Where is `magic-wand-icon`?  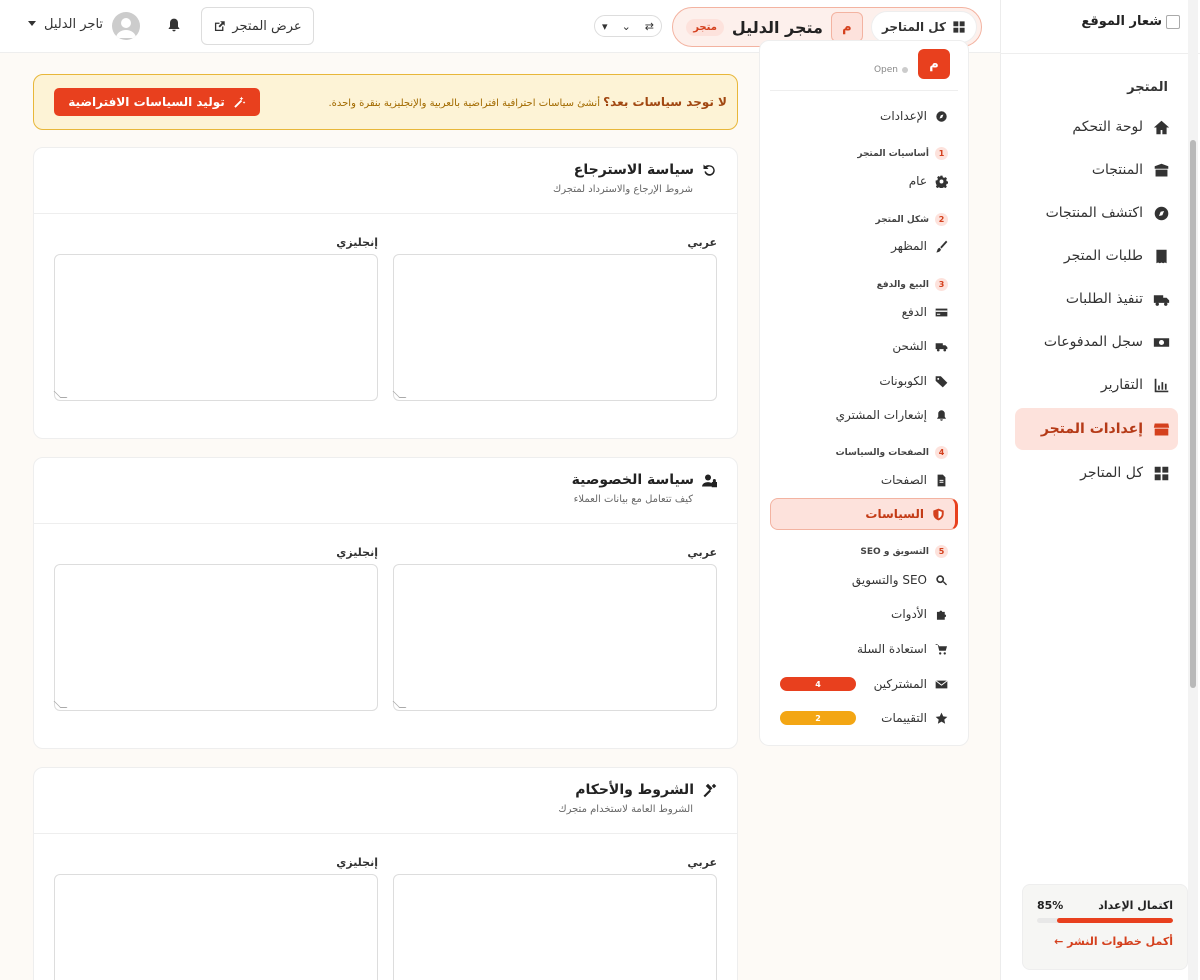 magic-wand-icon is located at coordinates (240, 102).